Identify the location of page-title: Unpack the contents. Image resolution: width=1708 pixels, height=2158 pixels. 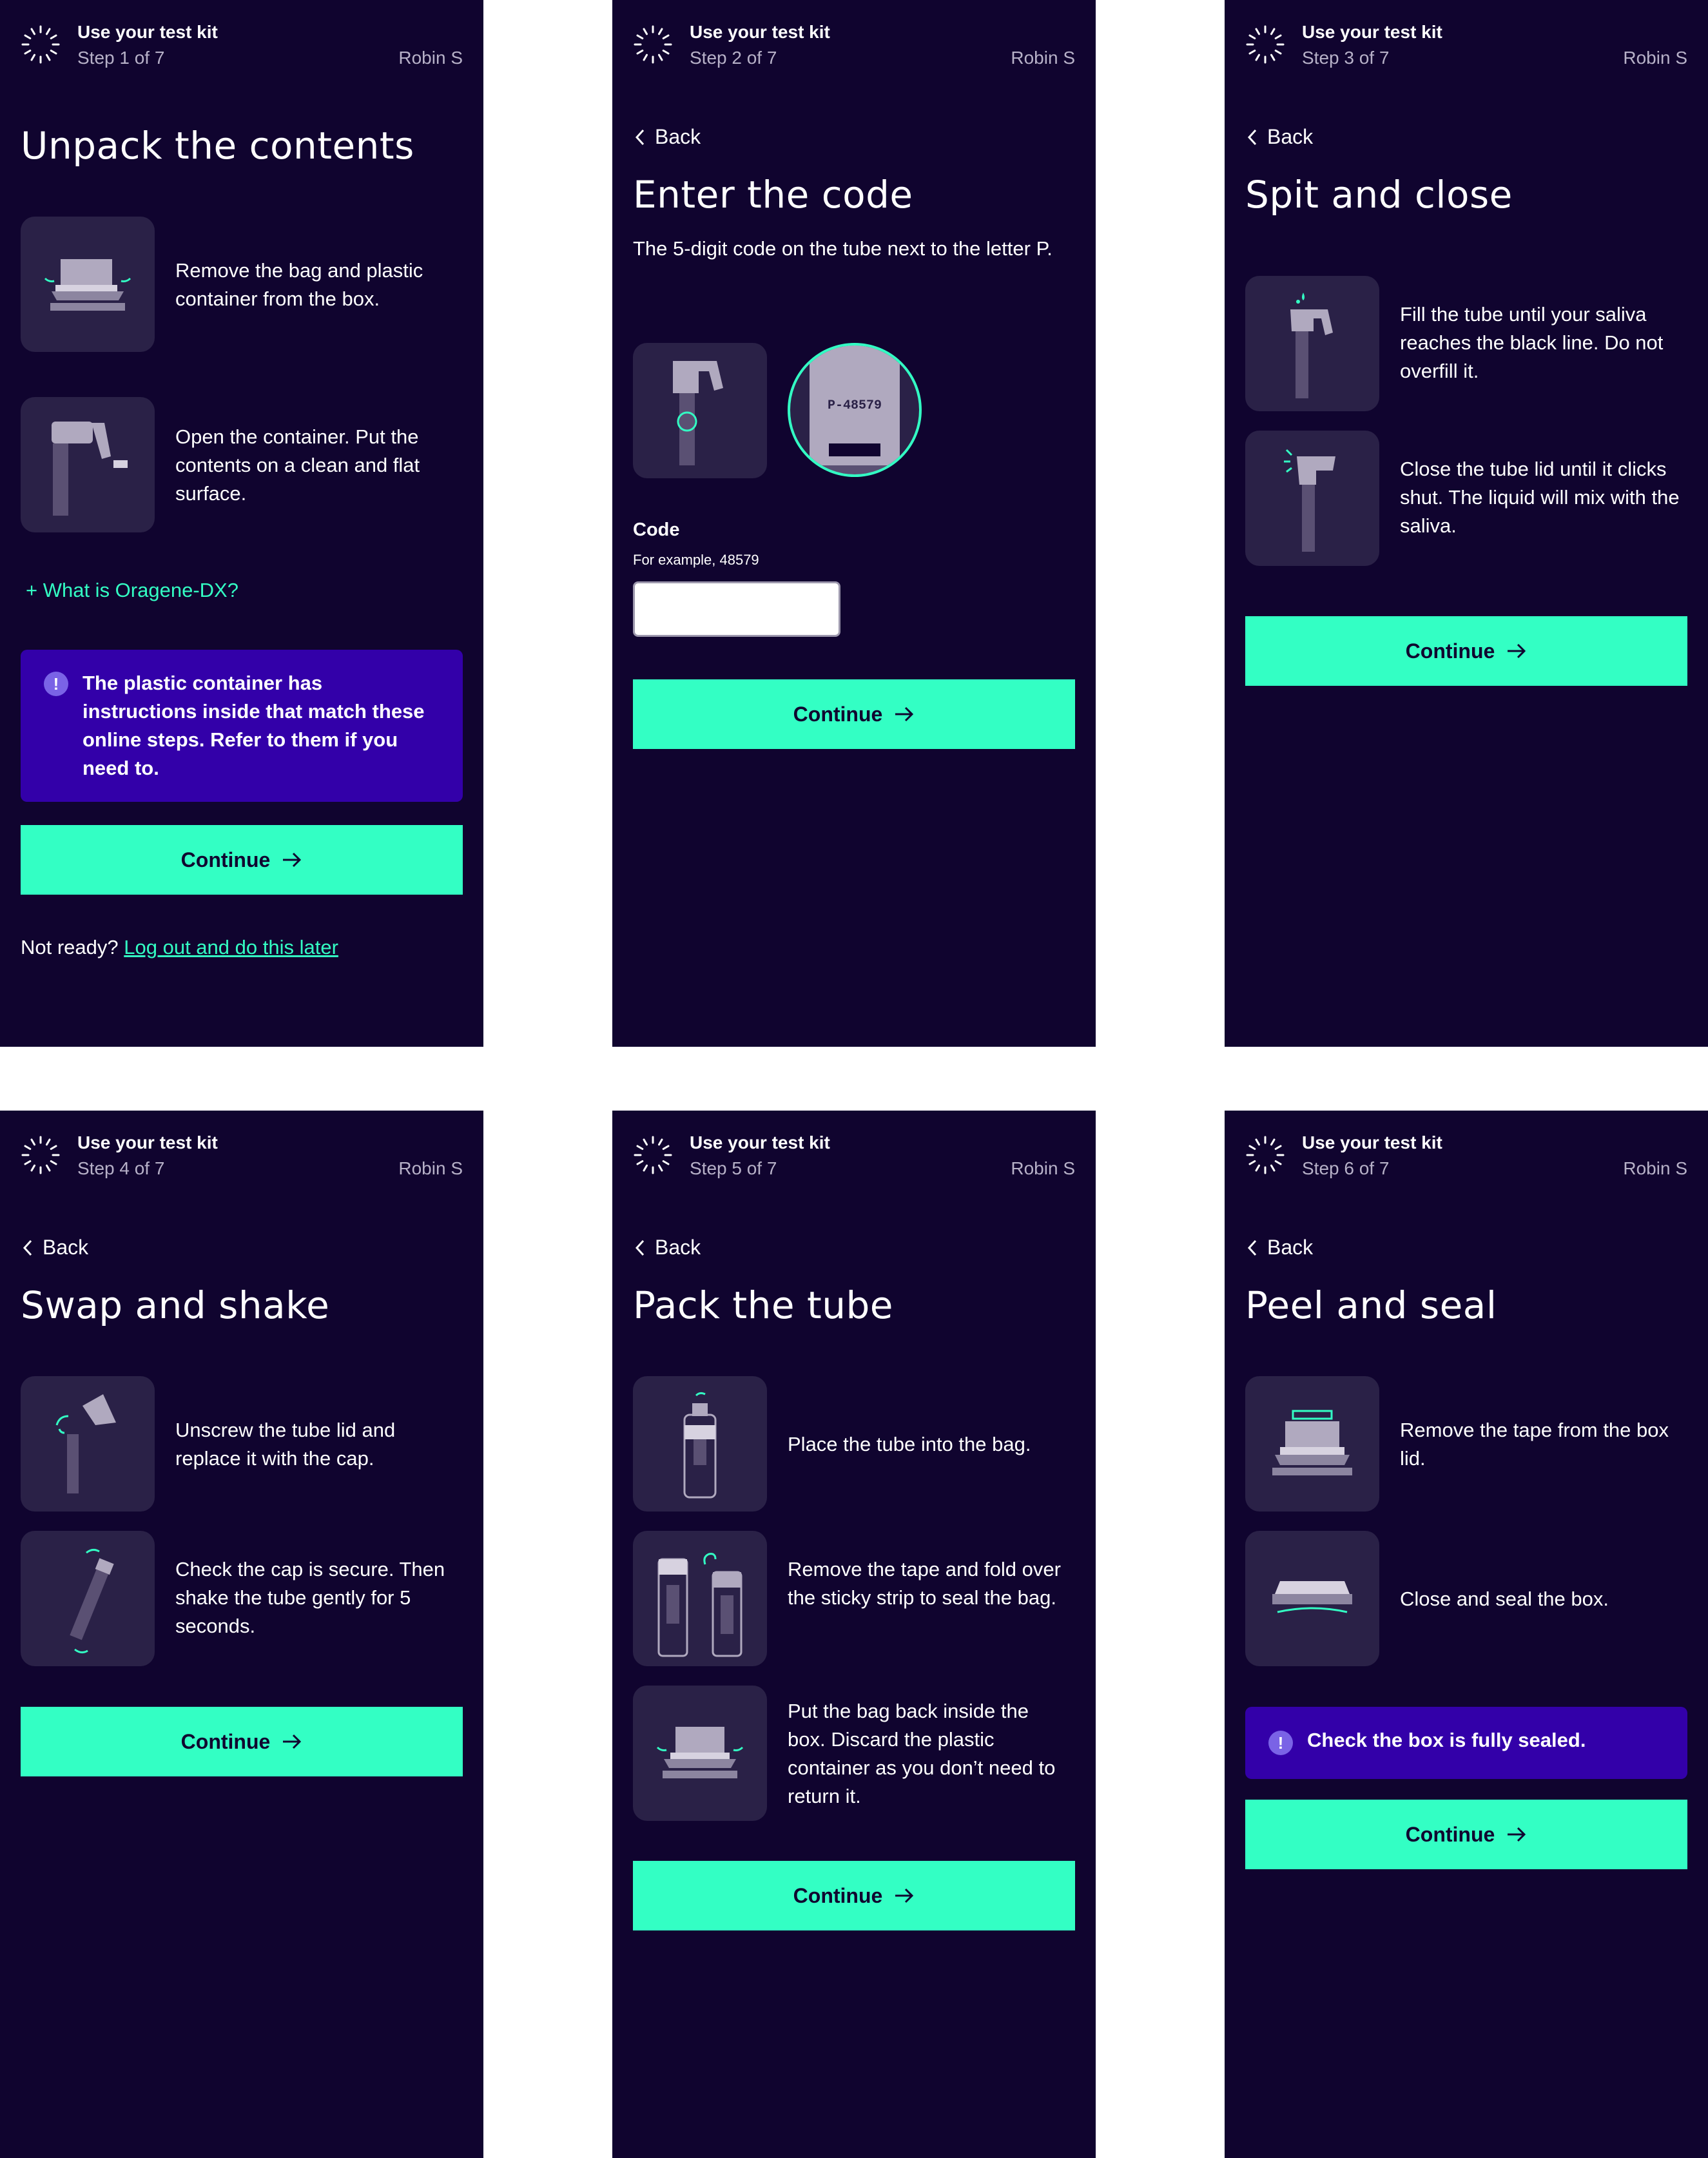
(217, 146).